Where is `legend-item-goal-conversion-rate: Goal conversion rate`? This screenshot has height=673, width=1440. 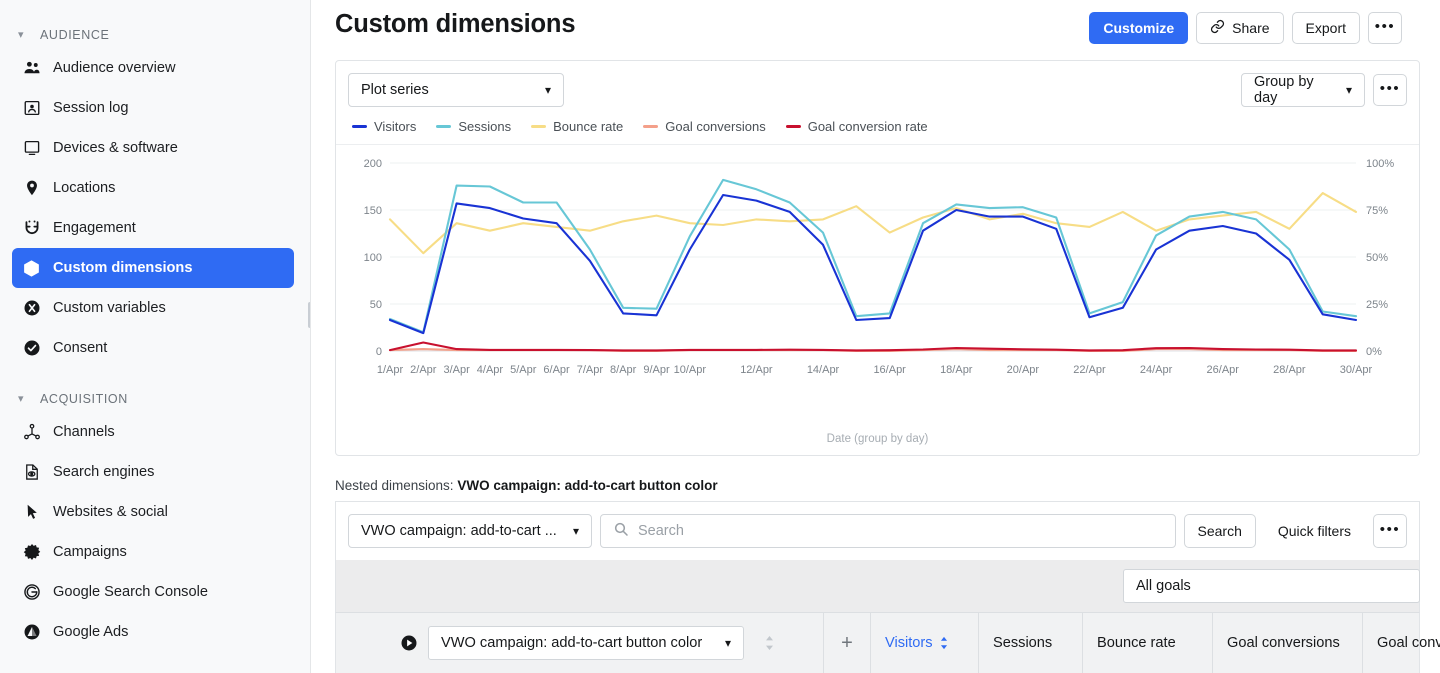 legend-item-goal-conversion-rate: Goal conversion rate is located at coordinates (856, 126).